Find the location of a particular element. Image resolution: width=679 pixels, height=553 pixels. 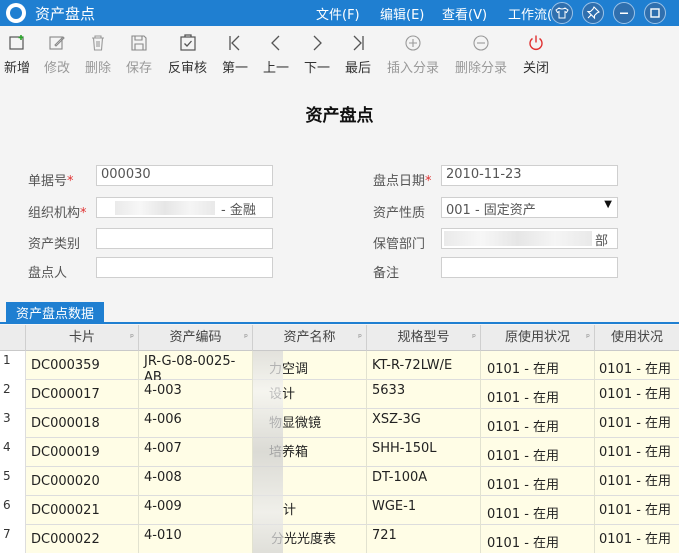

cell-spec: 5633 is located at coordinates (424, 394).